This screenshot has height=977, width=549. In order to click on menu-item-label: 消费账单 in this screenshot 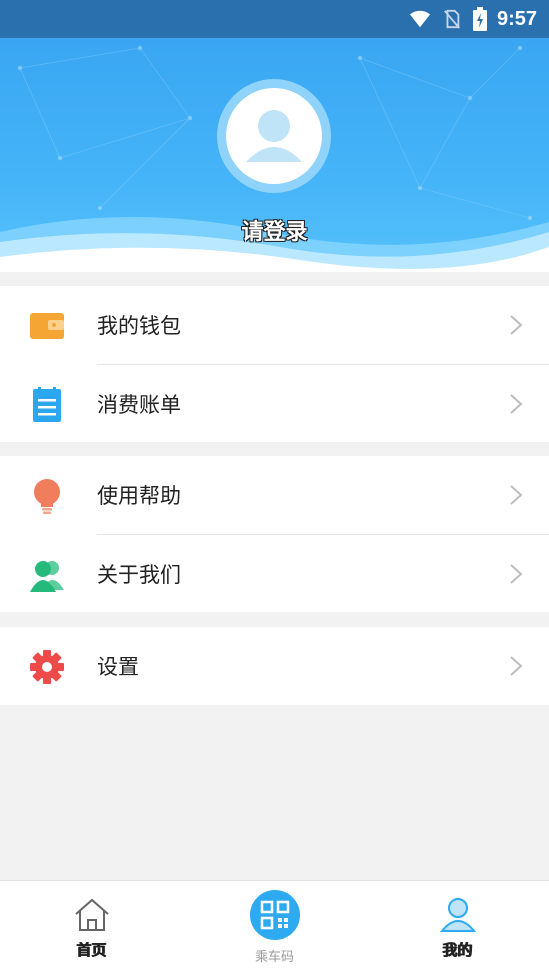, I will do `click(139, 405)`.